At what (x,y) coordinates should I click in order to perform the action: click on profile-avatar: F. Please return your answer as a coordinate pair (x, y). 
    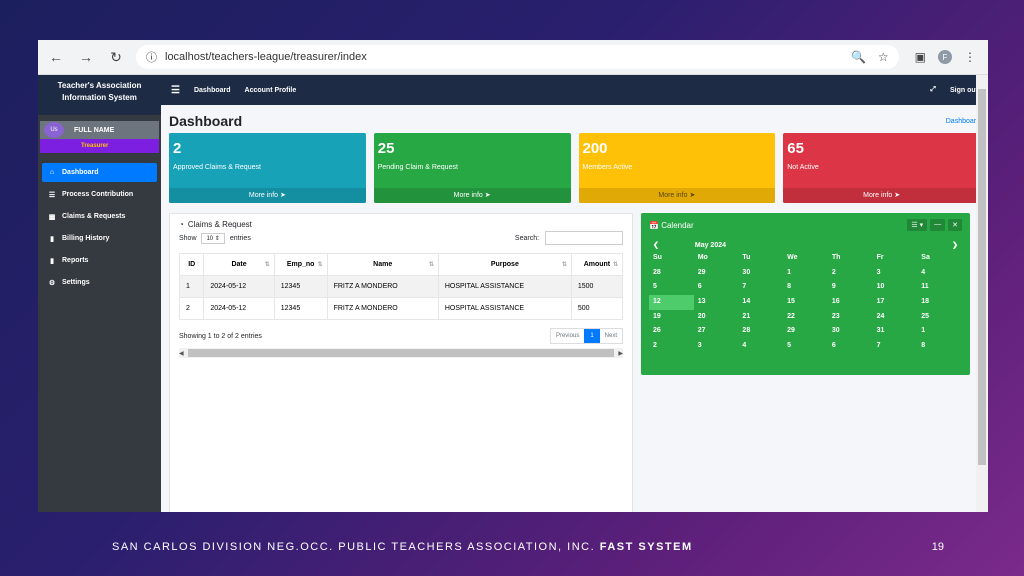
    Looking at the image, I should click on (945, 57).